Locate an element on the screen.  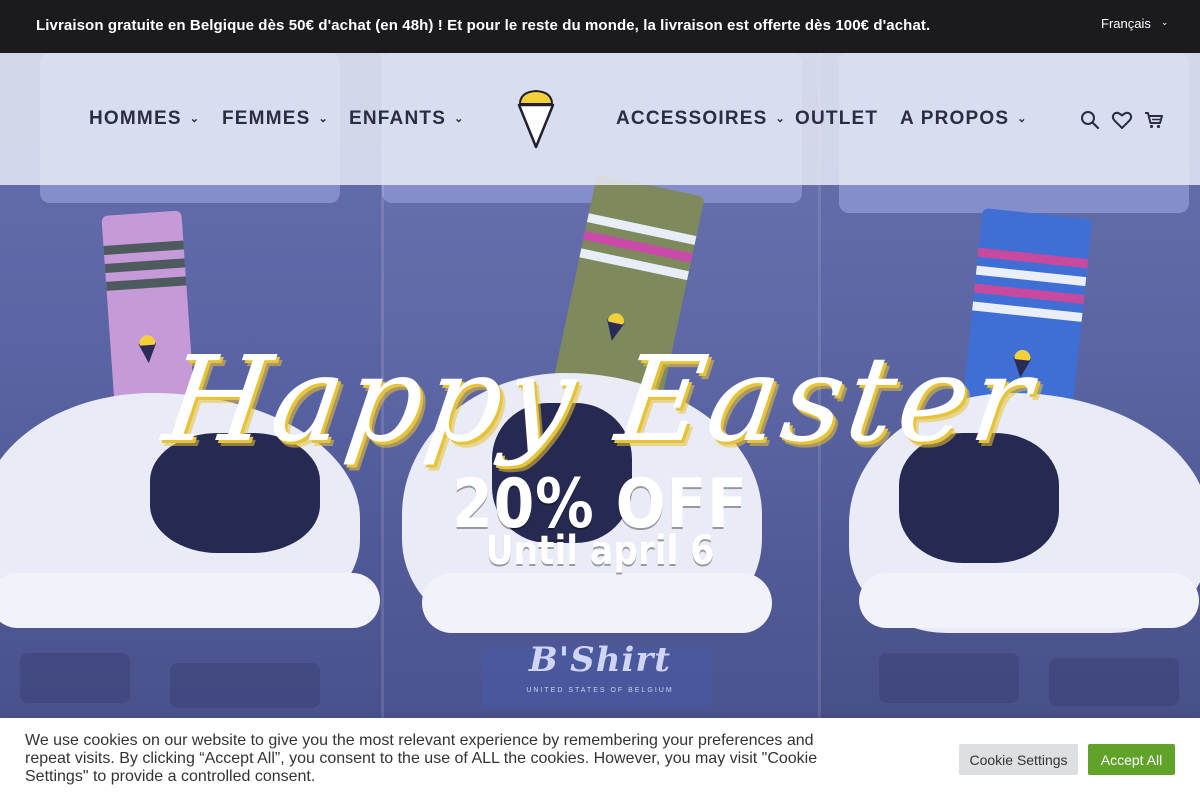
heart-icon is located at coordinates (1122, 120).